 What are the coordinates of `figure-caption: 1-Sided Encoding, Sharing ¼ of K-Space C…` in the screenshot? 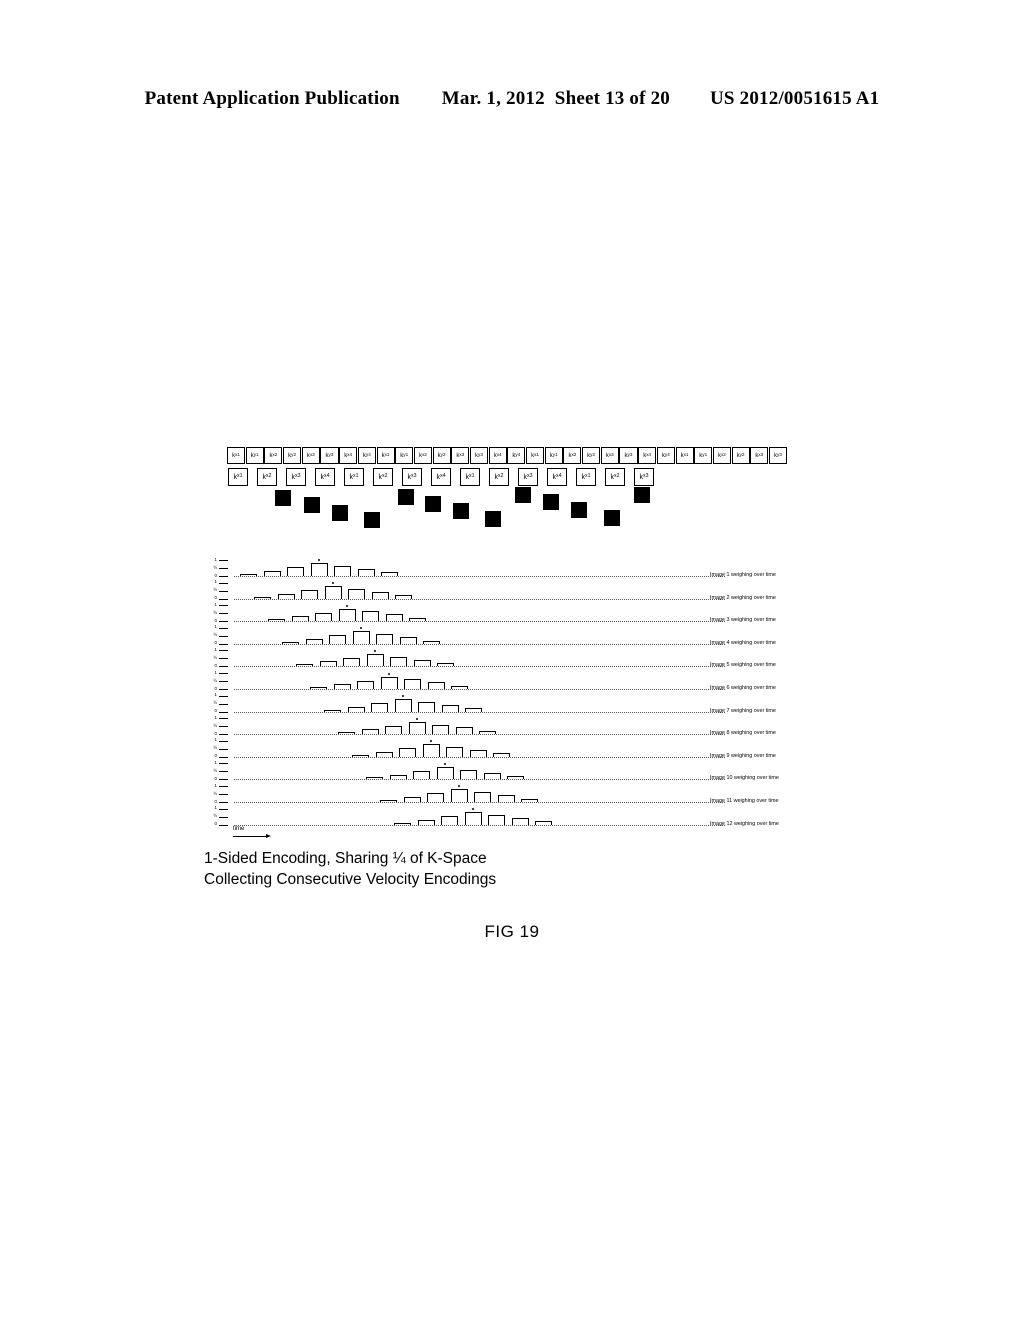 It's located at (464, 869).